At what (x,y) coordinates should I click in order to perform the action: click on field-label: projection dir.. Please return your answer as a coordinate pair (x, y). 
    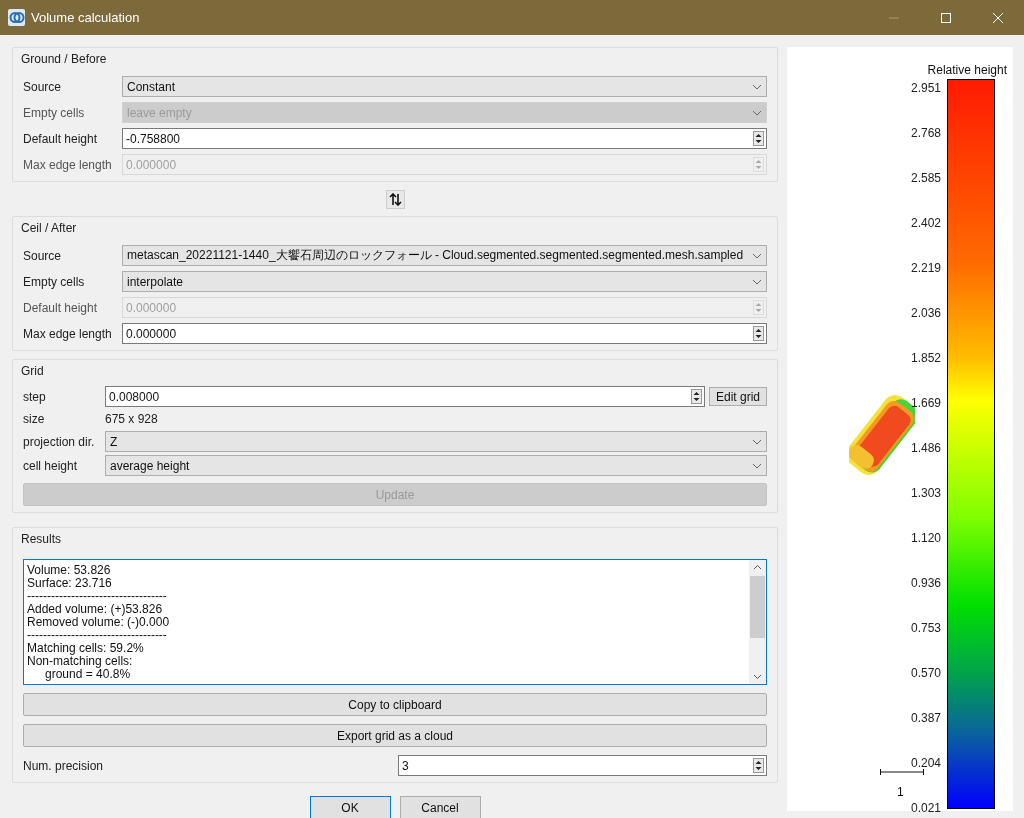
    Looking at the image, I should click on (59, 441).